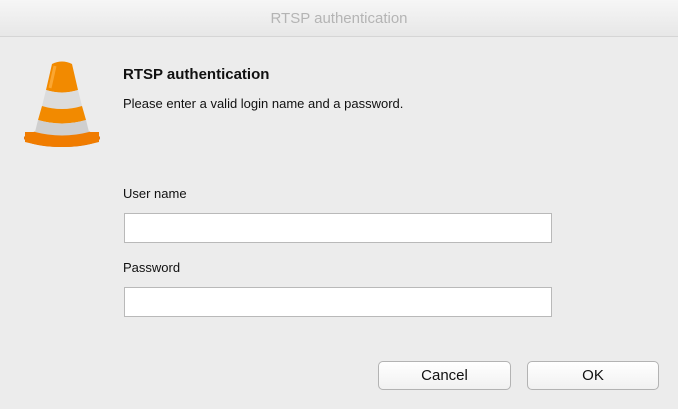  What do you see at coordinates (196, 74) in the screenshot?
I see `dialog-heading: RTSP authentication` at bounding box center [196, 74].